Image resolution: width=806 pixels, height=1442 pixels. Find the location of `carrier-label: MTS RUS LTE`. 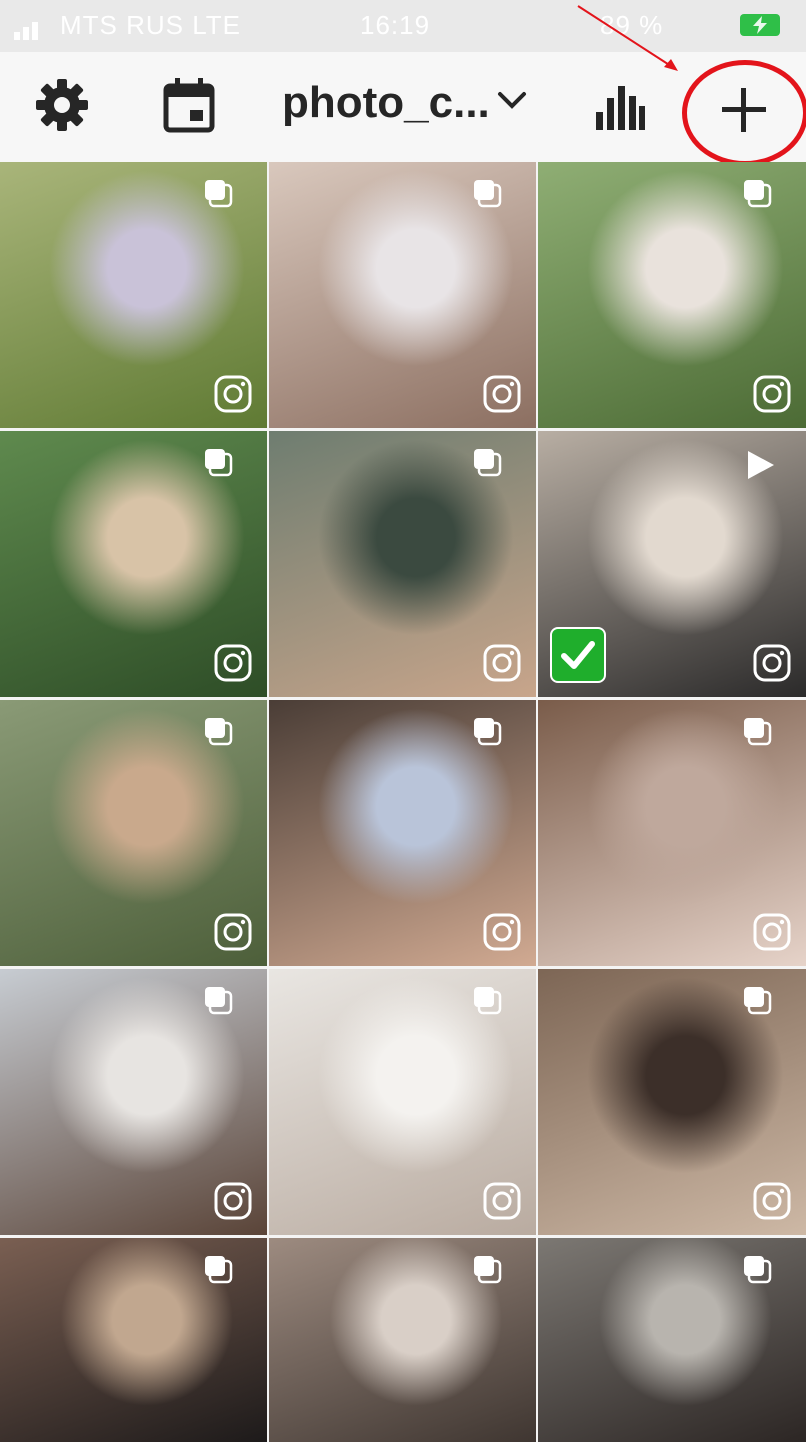

carrier-label: MTS RUS LTE is located at coordinates (150, 25).